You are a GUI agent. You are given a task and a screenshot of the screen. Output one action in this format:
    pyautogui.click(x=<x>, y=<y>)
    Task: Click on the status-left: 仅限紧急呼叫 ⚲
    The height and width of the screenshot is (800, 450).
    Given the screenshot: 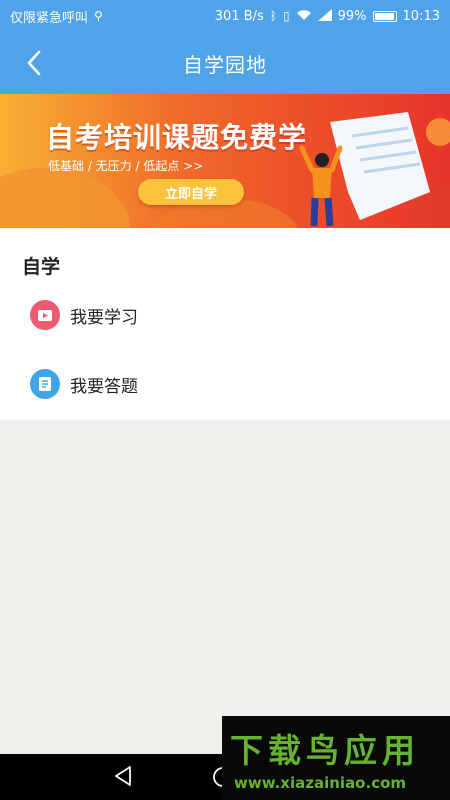 What is the action you would take?
    pyautogui.click(x=56, y=16)
    